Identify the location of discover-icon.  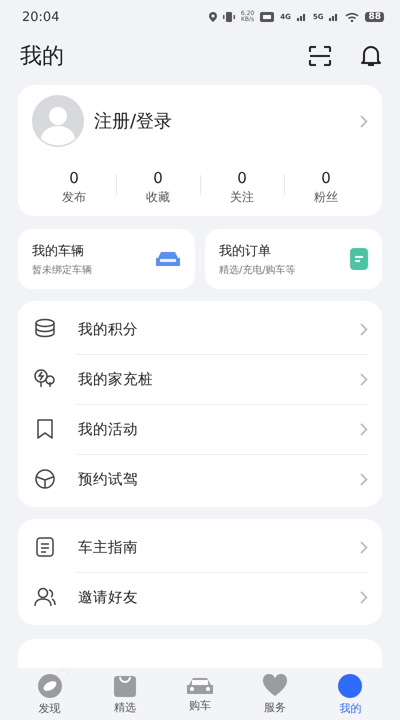
(49, 685).